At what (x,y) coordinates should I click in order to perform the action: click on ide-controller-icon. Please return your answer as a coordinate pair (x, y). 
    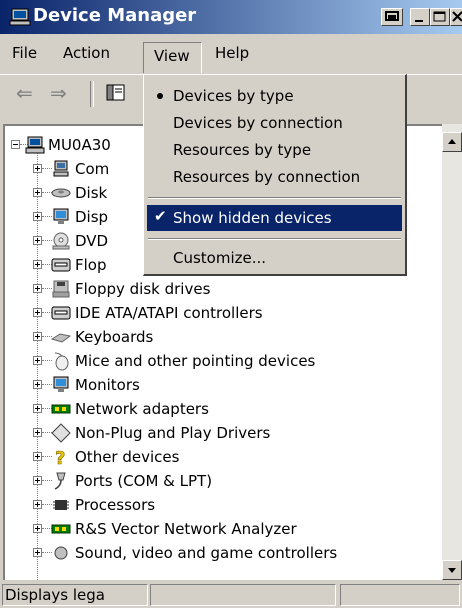
    Looking at the image, I should click on (61, 313).